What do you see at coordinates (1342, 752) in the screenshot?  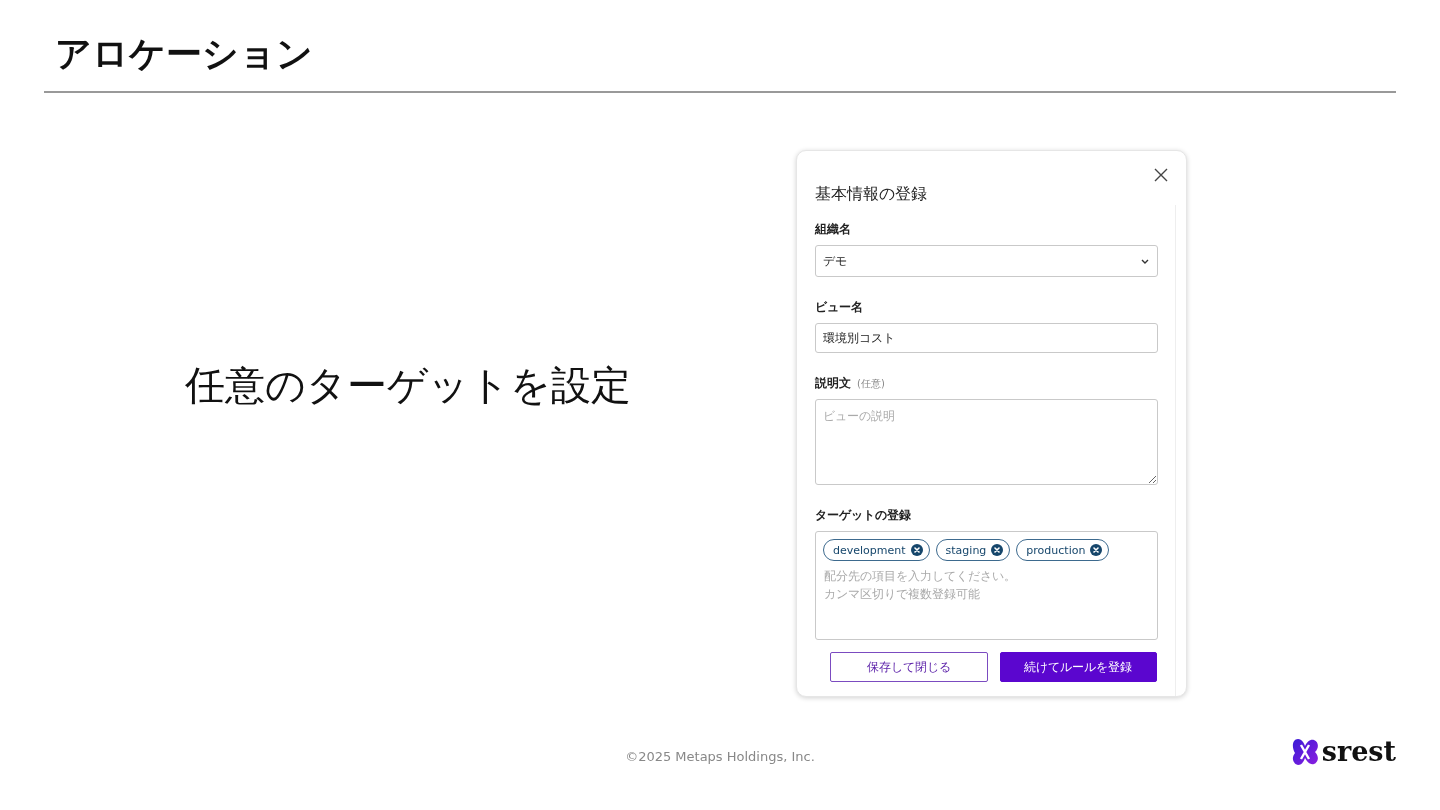 I see `logo: srest` at bounding box center [1342, 752].